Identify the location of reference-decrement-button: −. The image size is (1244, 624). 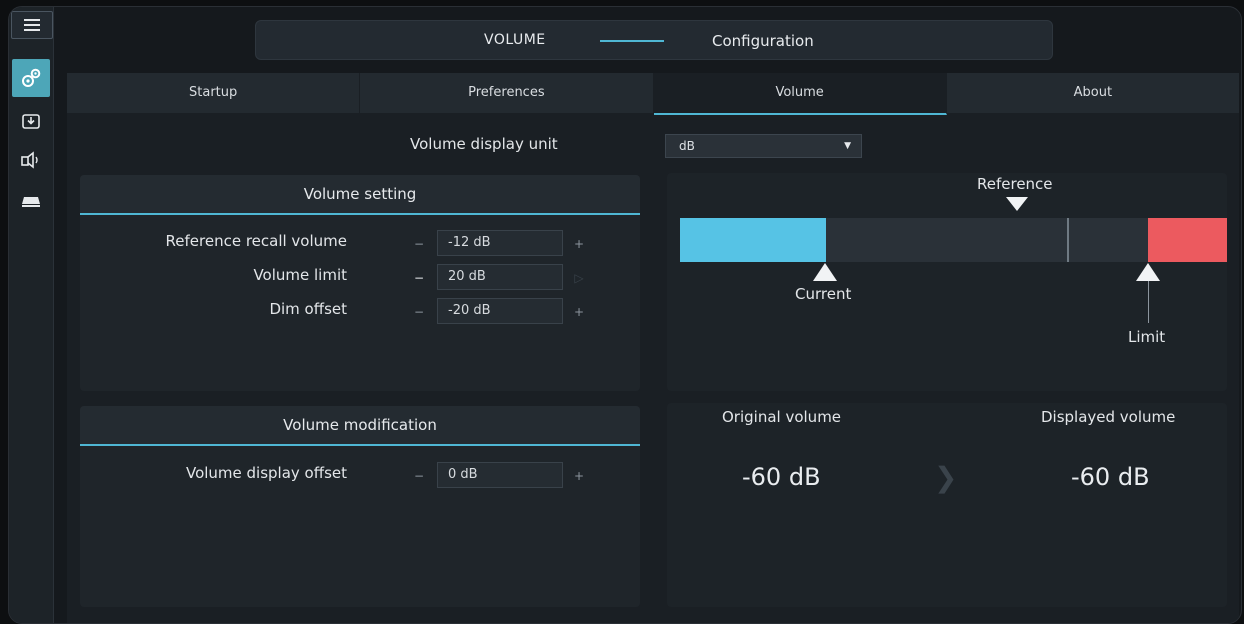
(419, 244).